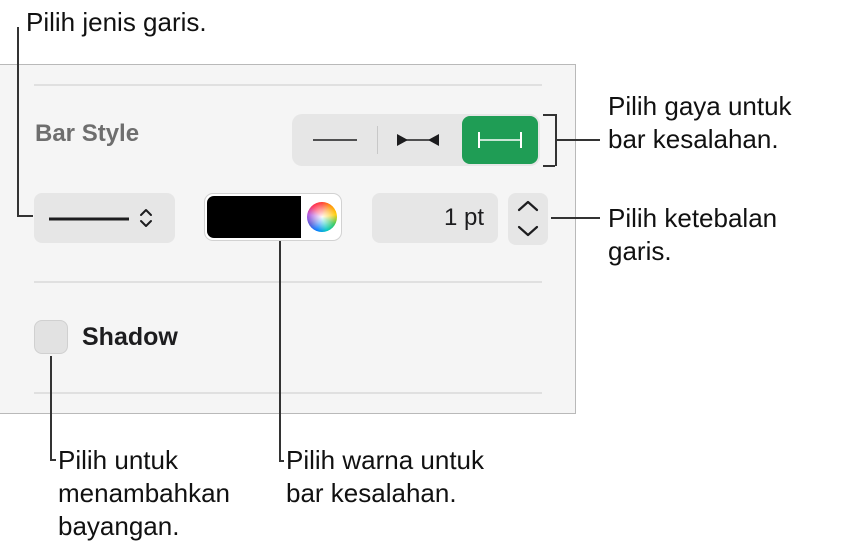 The image size is (852, 553). I want to click on leader-color-vertical, so click(280, 351).